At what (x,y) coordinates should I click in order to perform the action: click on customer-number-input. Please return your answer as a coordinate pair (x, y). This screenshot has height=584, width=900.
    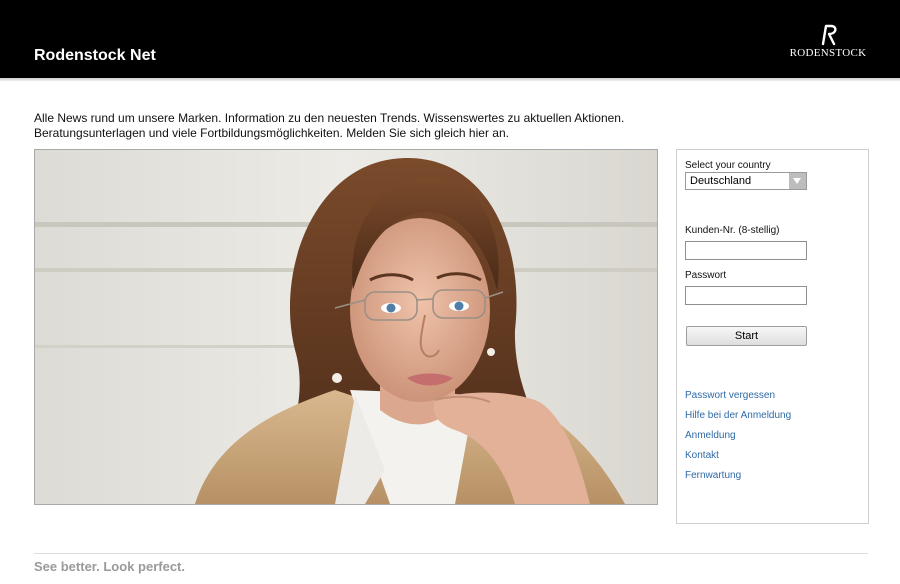
    Looking at the image, I should click on (746, 250).